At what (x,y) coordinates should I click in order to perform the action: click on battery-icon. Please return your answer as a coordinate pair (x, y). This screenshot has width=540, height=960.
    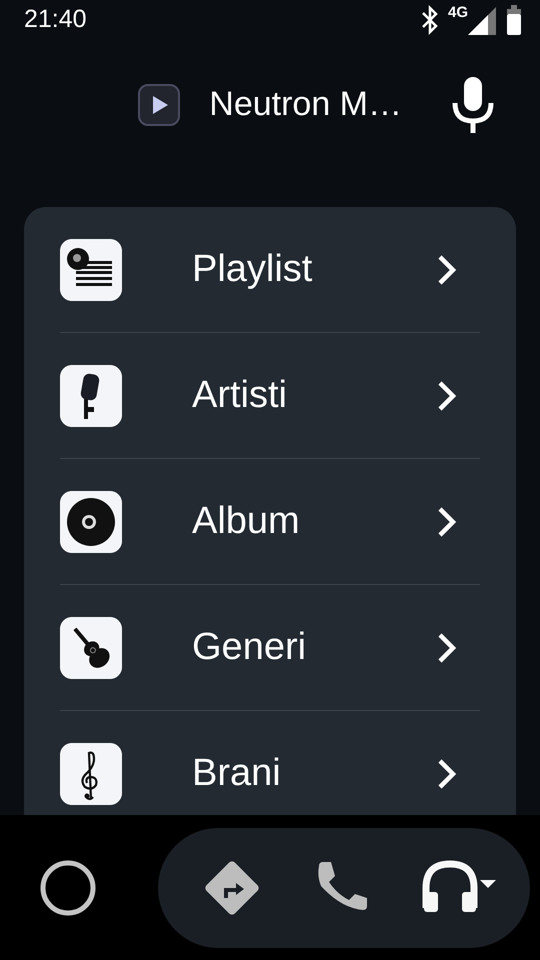
    Looking at the image, I should click on (514, 20).